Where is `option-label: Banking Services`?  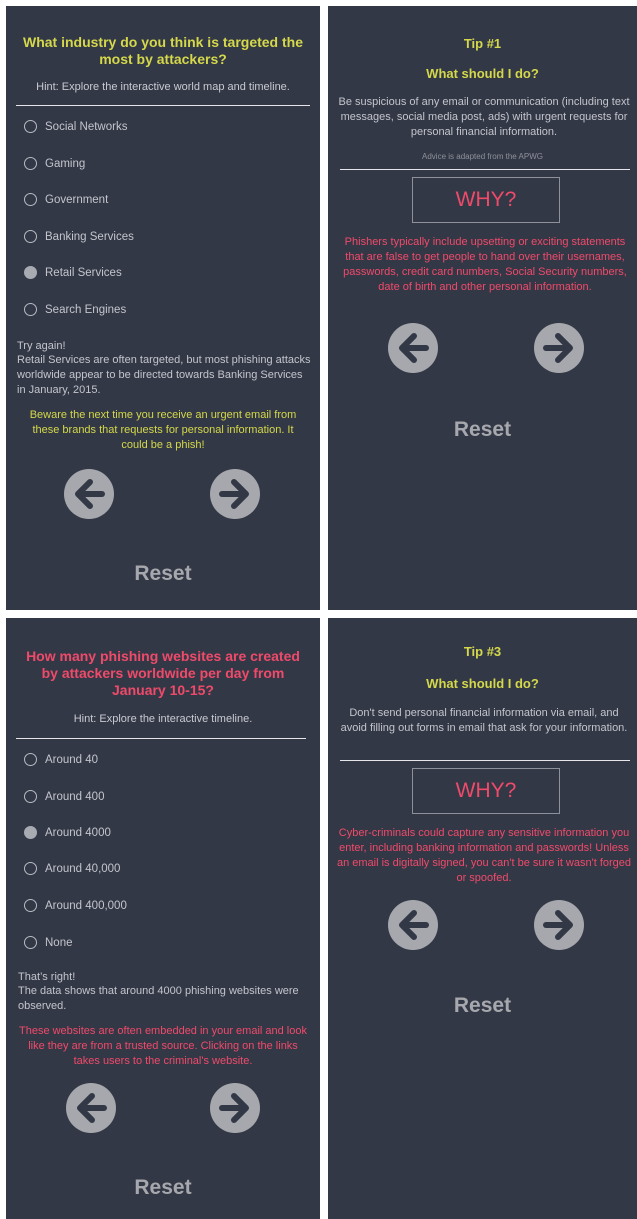
option-label: Banking Services is located at coordinates (89, 236).